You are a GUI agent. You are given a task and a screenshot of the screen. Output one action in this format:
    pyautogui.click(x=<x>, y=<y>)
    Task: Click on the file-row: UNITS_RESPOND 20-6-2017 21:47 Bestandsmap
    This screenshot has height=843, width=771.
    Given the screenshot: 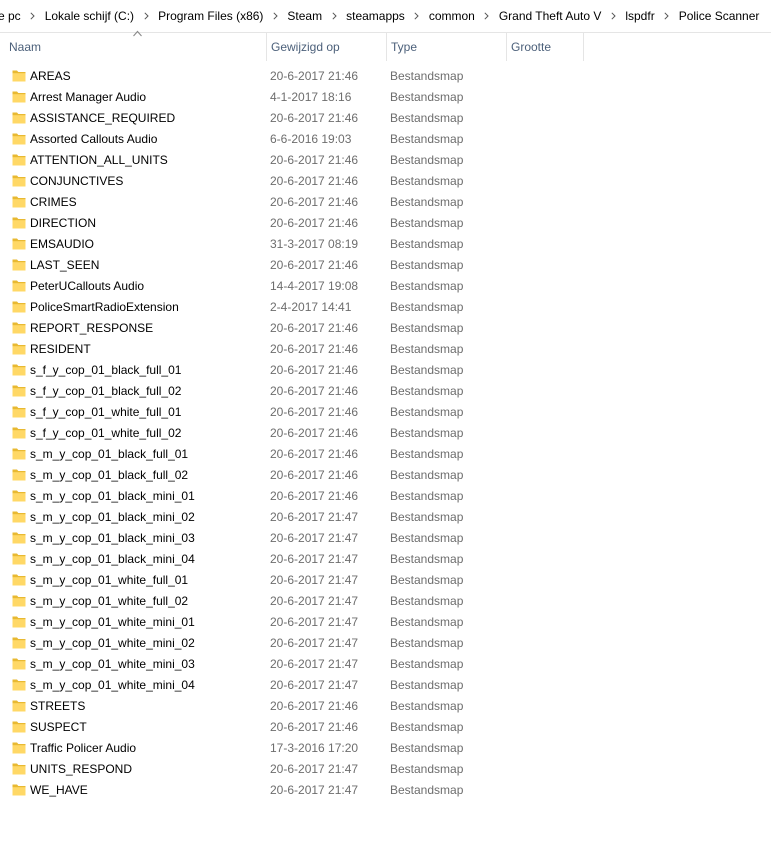 What is the action you would take?
    pyautogui.click(x=385, y=769)
    